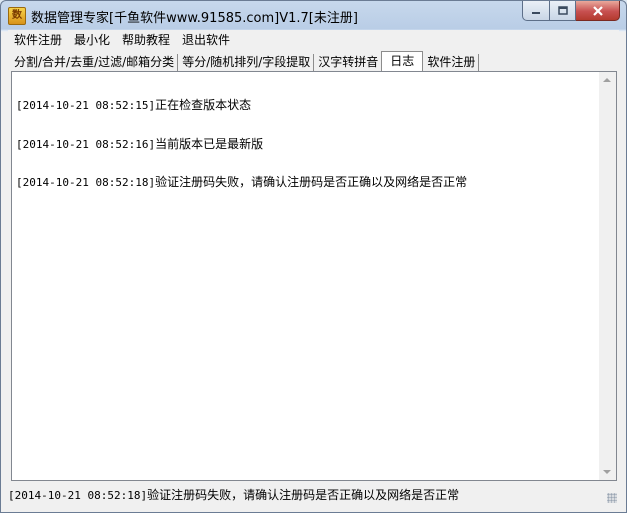 This screenshot has height=513, width=627. Describe the element at coordinates (86, 182) in the screenshot. I see `log-time: [2014-10-21 08:52:18]` at that location.